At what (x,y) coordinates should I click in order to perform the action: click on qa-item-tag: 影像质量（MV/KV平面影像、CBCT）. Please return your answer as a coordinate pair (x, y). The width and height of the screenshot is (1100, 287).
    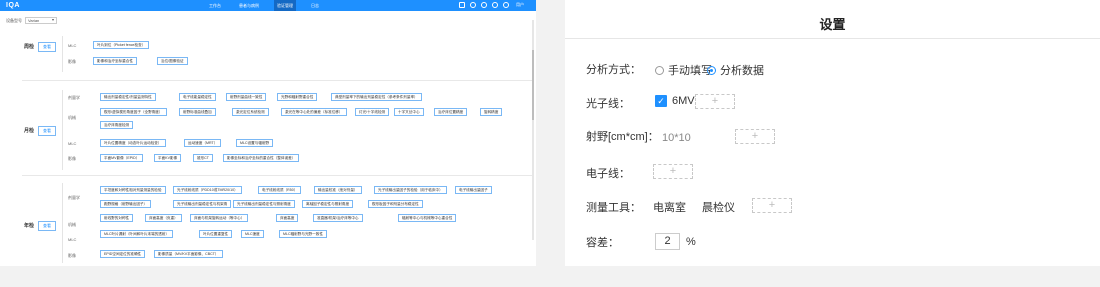
    Looking at the image, I should click on (188, 254).